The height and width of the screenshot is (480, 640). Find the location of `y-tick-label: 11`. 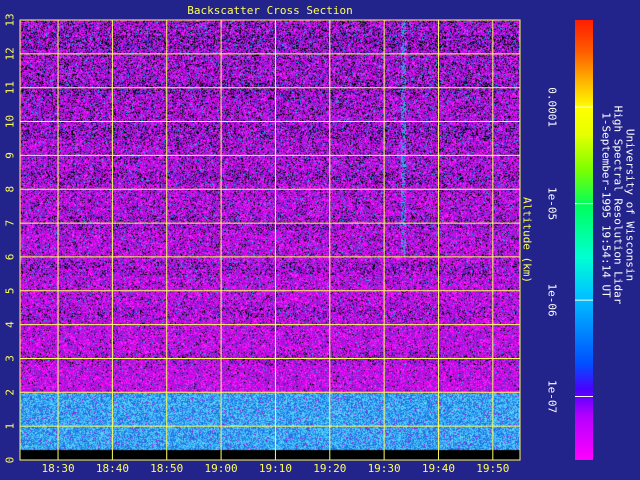

y-tick-label: 11 is located at coordinates (10, 87).